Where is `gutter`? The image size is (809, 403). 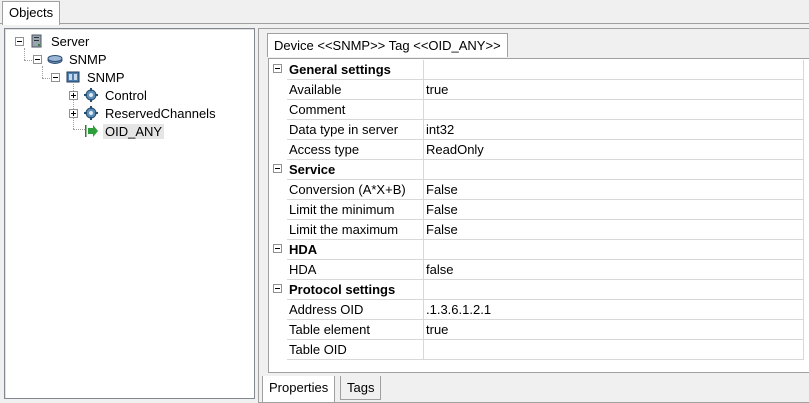
gutter is located at coordinates (278, 70).